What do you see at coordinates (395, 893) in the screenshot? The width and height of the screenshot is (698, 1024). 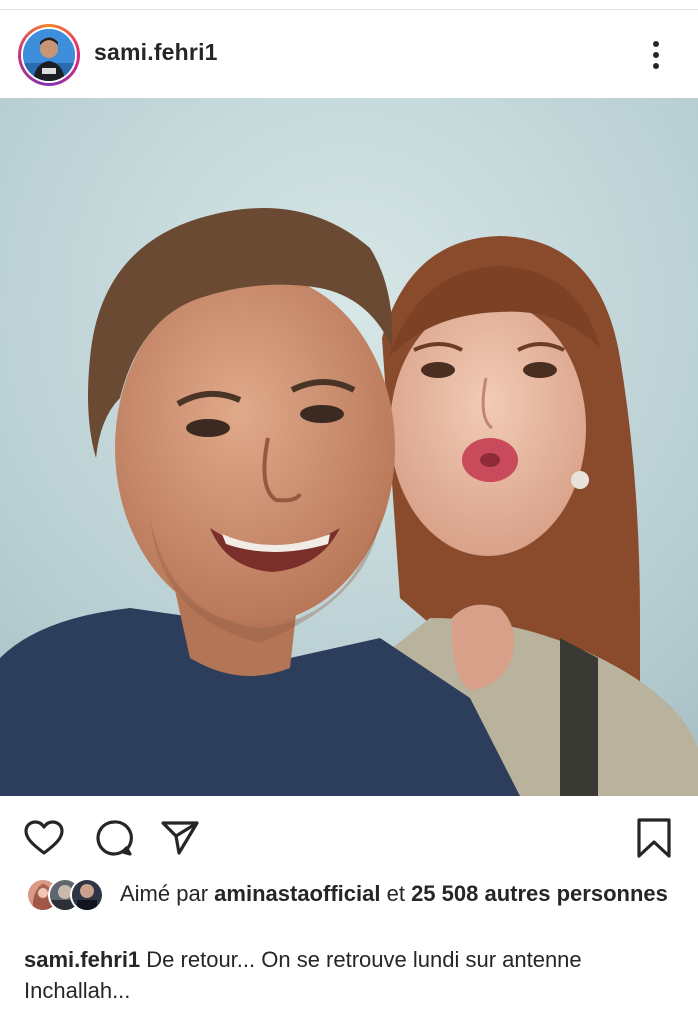 I see `likes-connector: et` at bounding box center [395, 893].